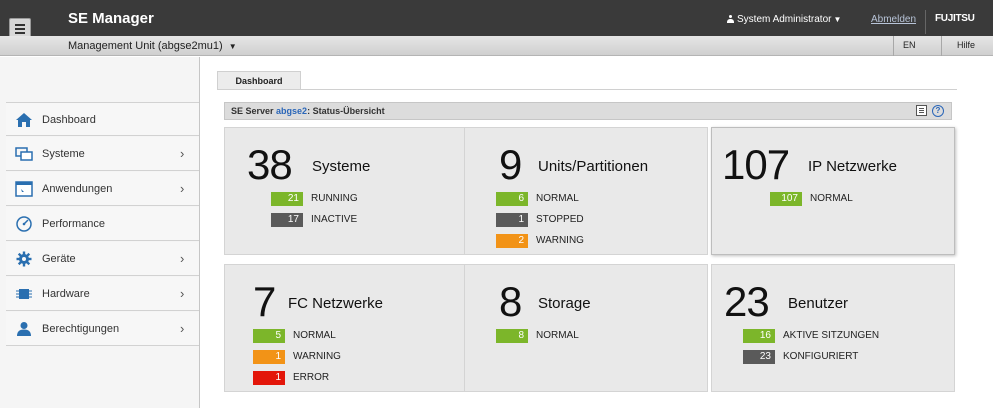 This screenshot has height=408, width=993. What do you see at coordinates (24, 189) in the screenshot?
I see `application-window-icon` at bounding box center [24, 189].